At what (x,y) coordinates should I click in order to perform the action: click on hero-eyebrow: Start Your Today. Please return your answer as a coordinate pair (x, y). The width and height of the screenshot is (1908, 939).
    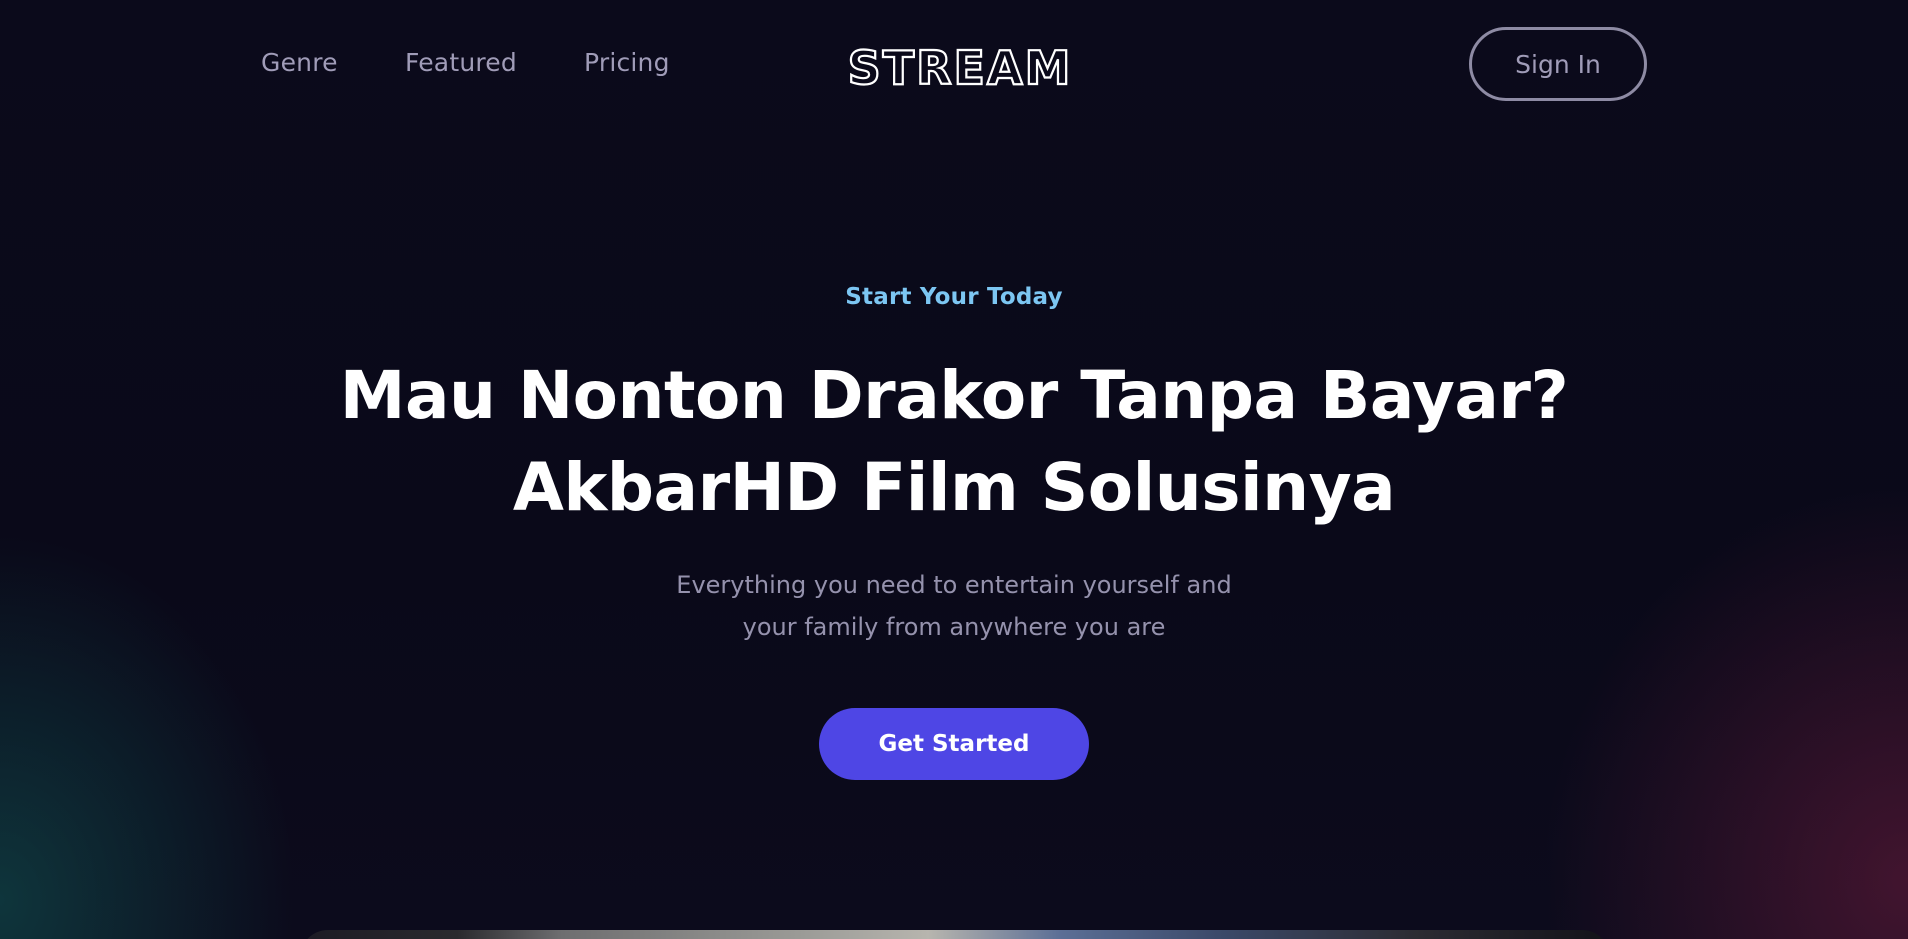
    Looking at the image, I should click on (954, 297).